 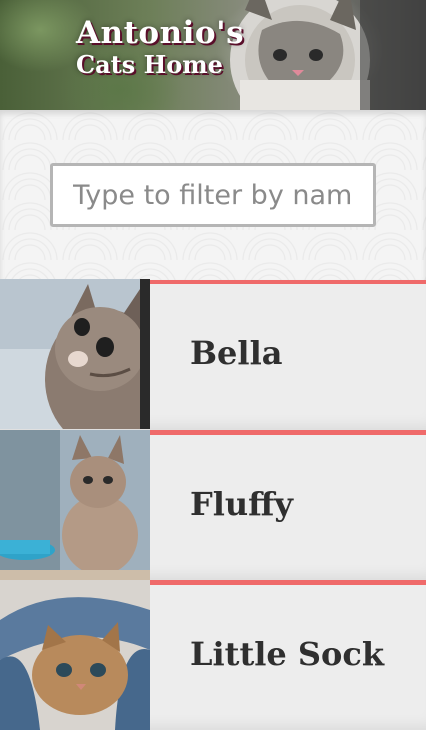 I want to click on filter-input, so click(x=213, y=195).